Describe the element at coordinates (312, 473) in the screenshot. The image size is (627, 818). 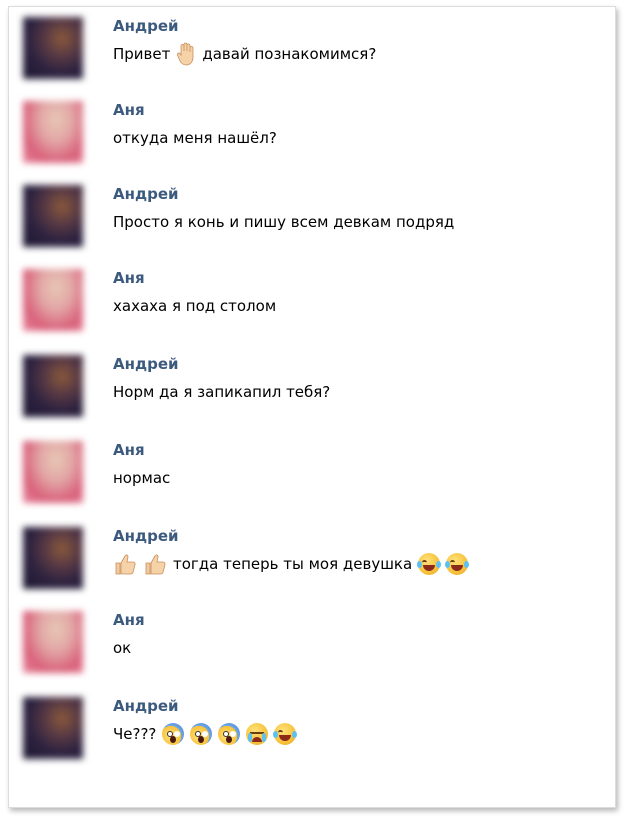
I see `message-item: Аня нормас` at that location.